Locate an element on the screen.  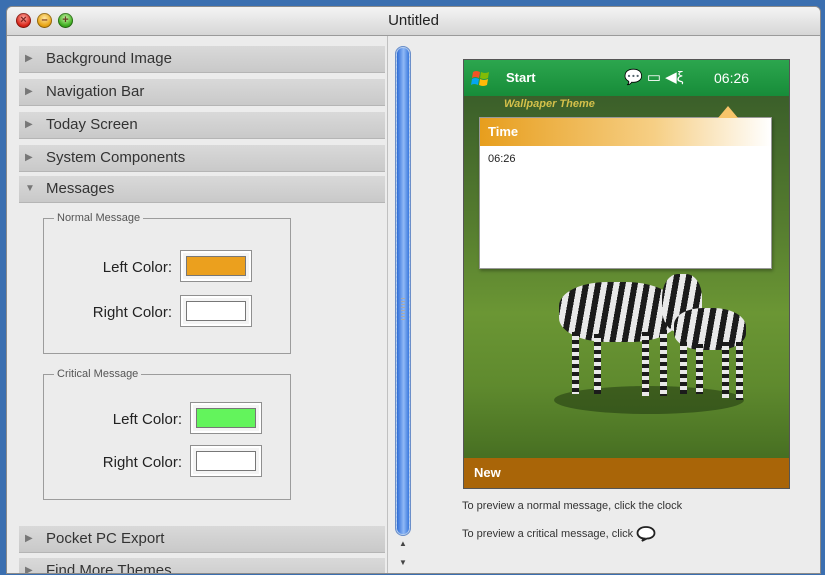
splitter-grip-icon is located at coordinates (403, 310).